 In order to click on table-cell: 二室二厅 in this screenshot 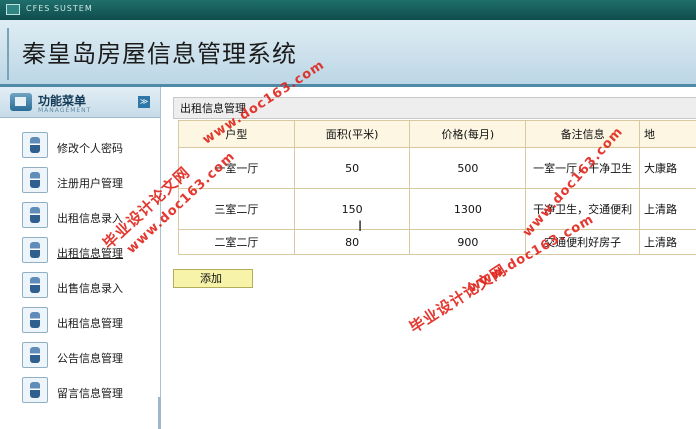, I will do `click(237, 242)`.